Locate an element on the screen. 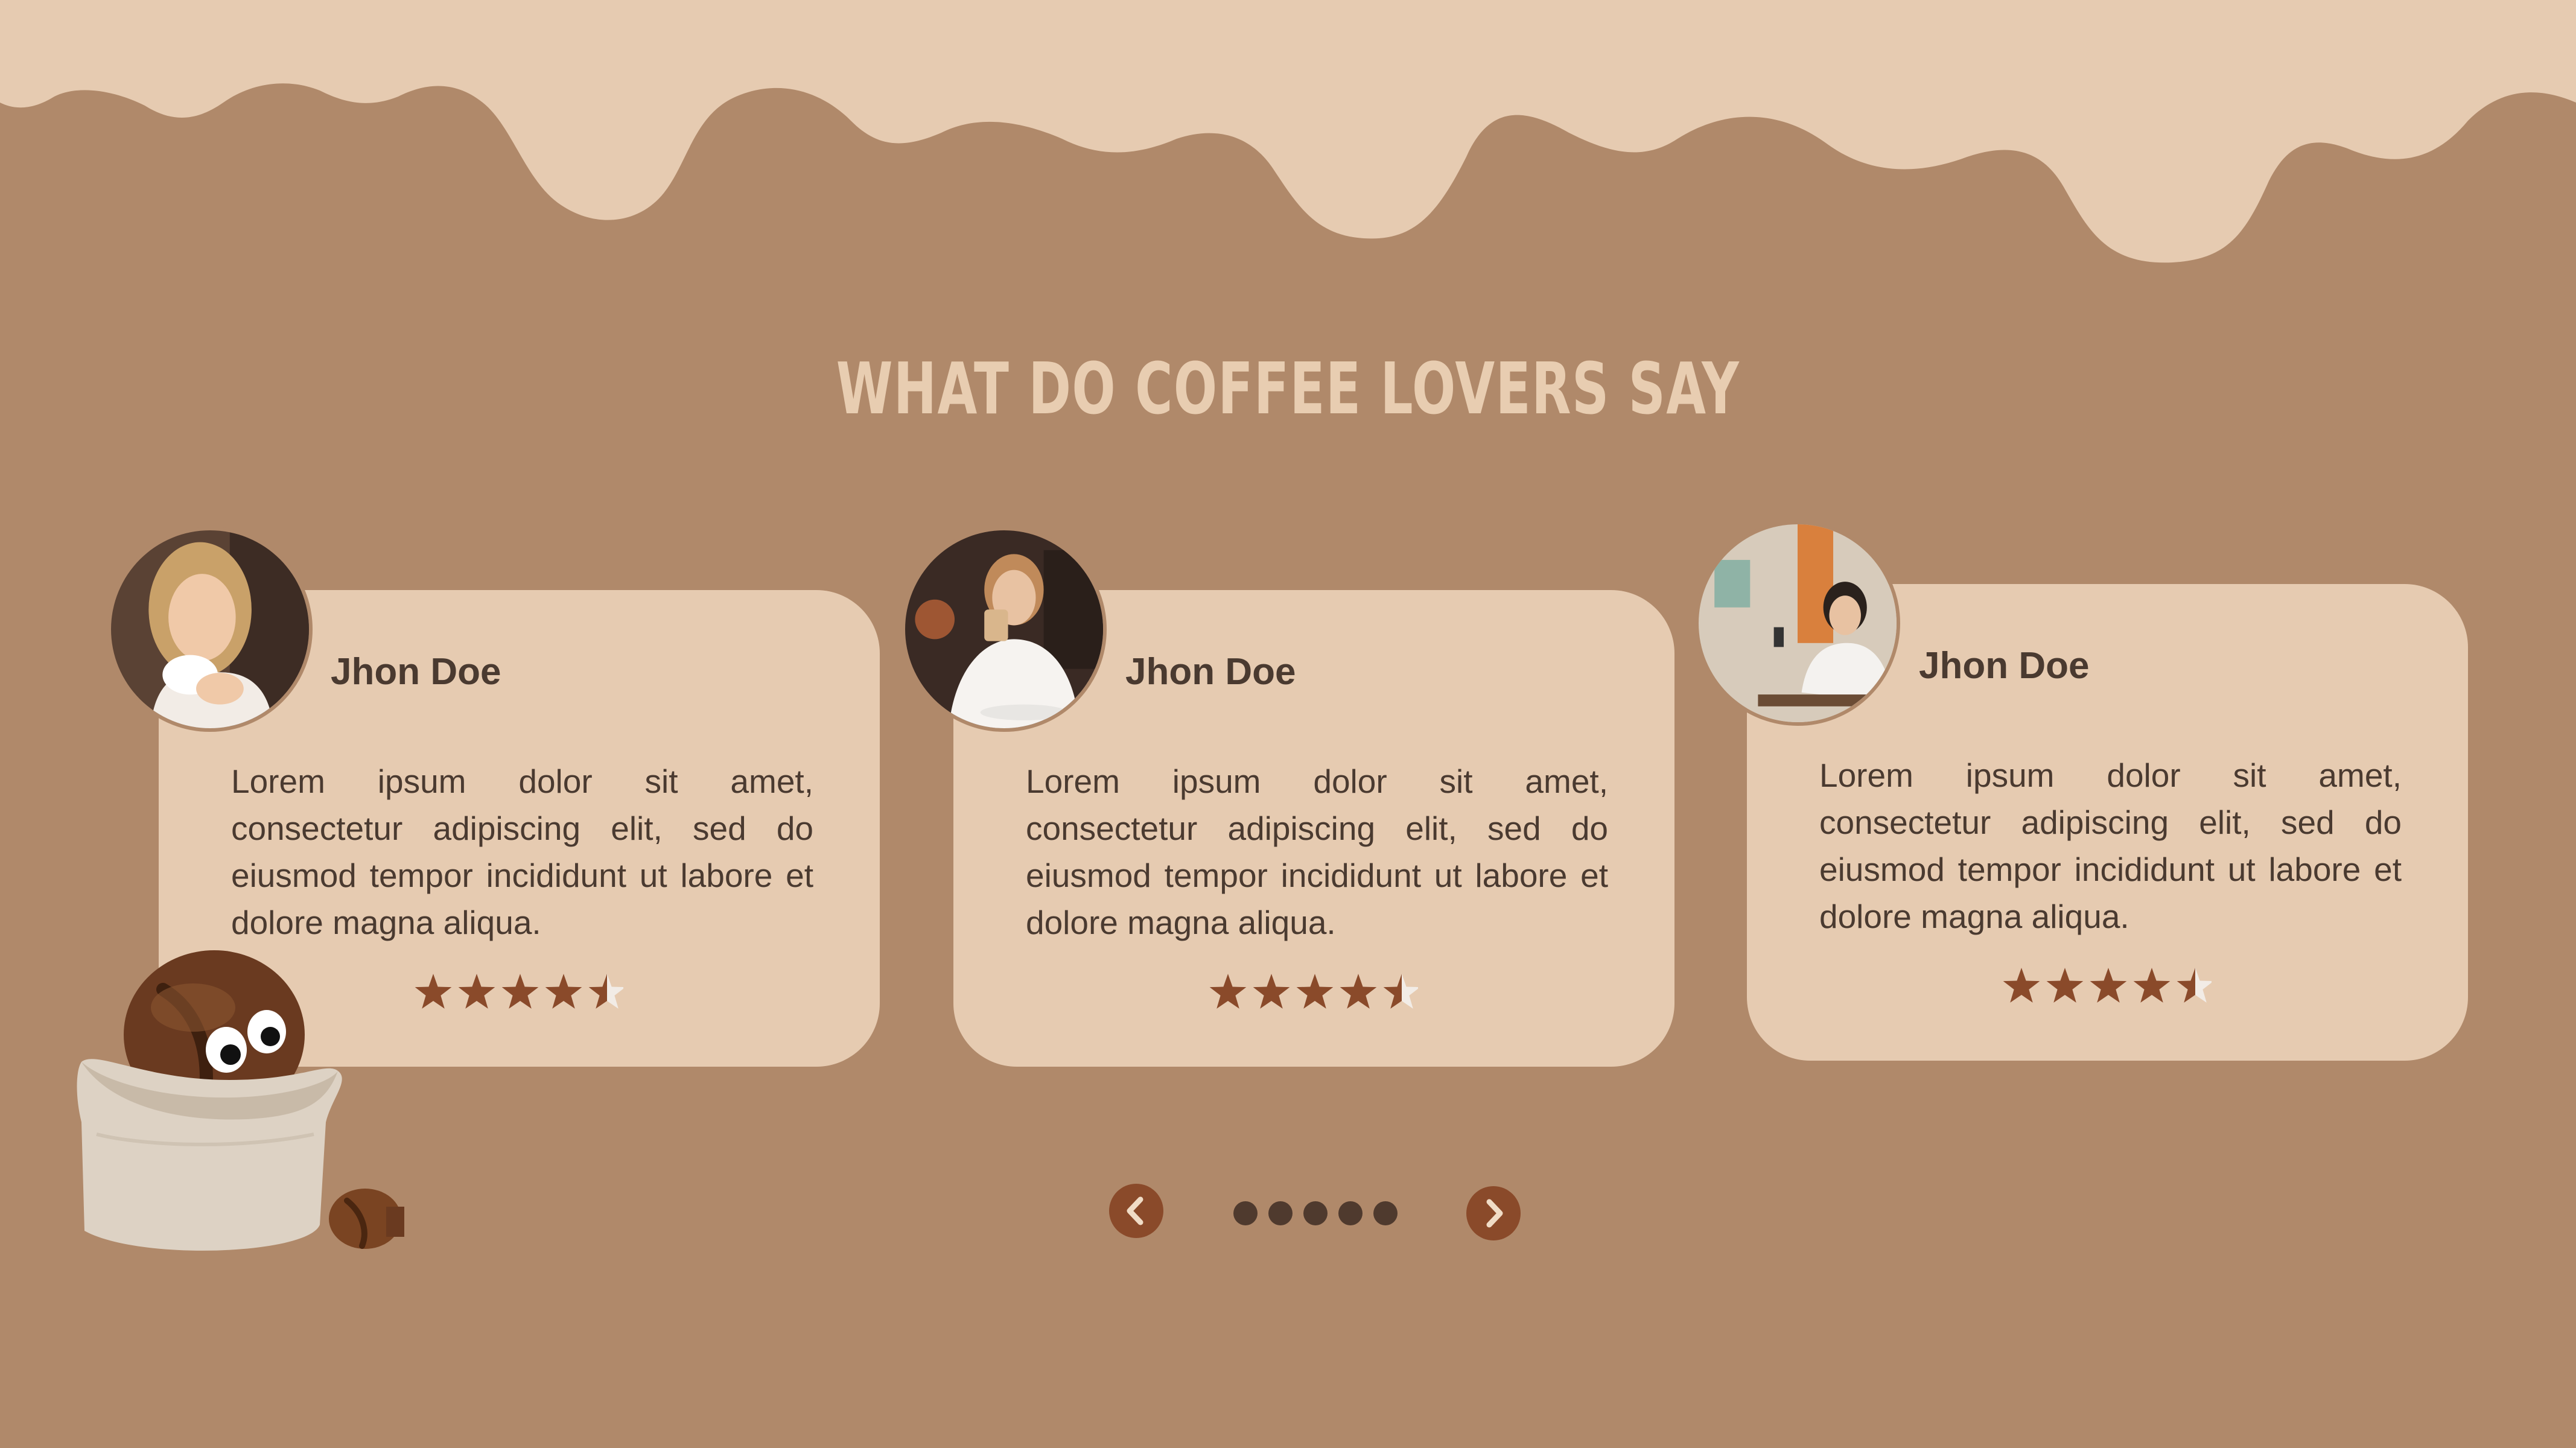  carousel-next-button is located at coordinates (1493, 1213).